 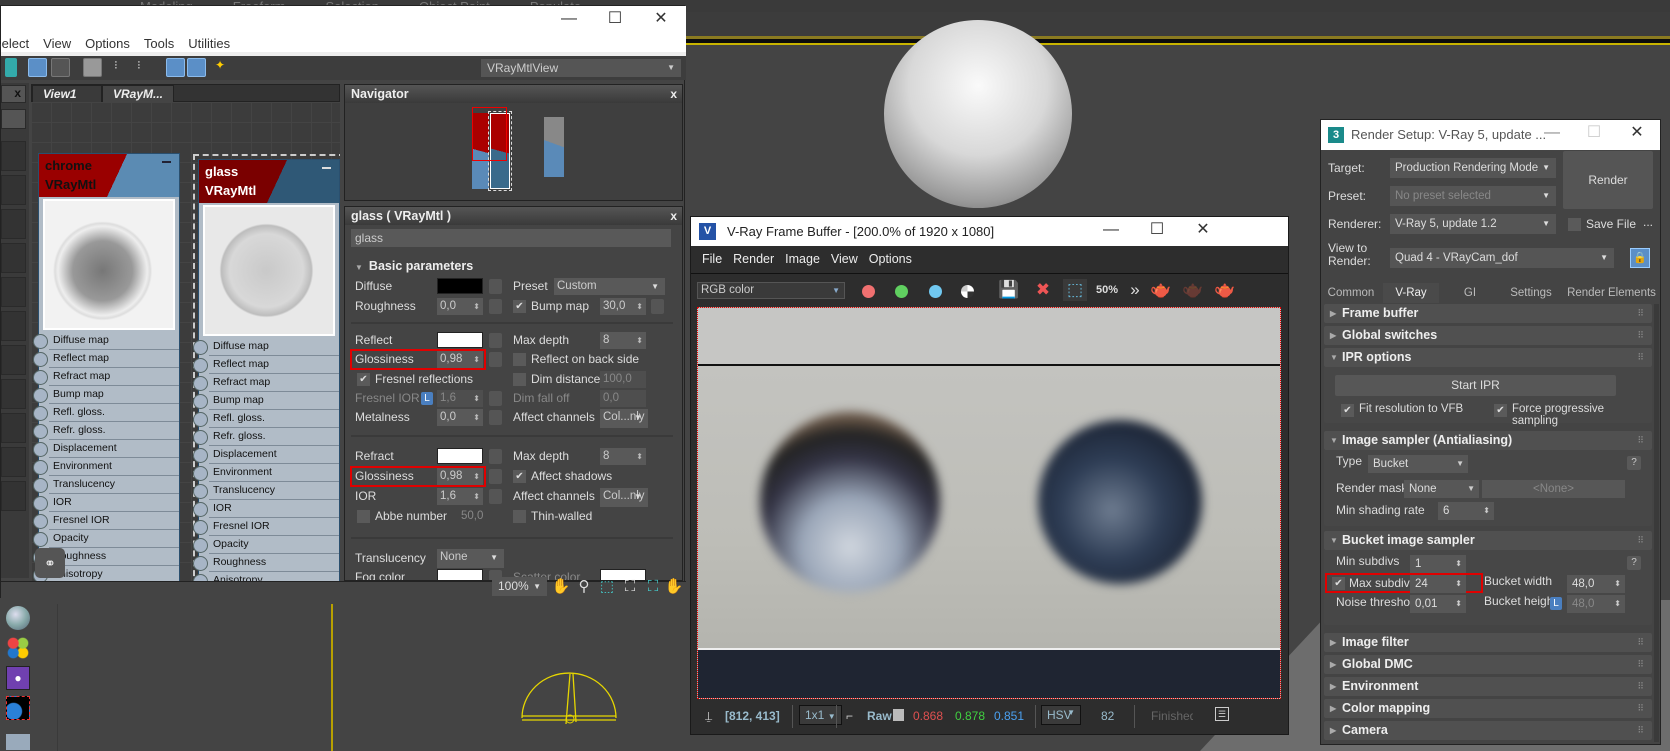 What do you see at coordinates (623, 398) in the screenshot?
I see `dim-falloff-spinner: 0,0` at bounding box center [623, 398].